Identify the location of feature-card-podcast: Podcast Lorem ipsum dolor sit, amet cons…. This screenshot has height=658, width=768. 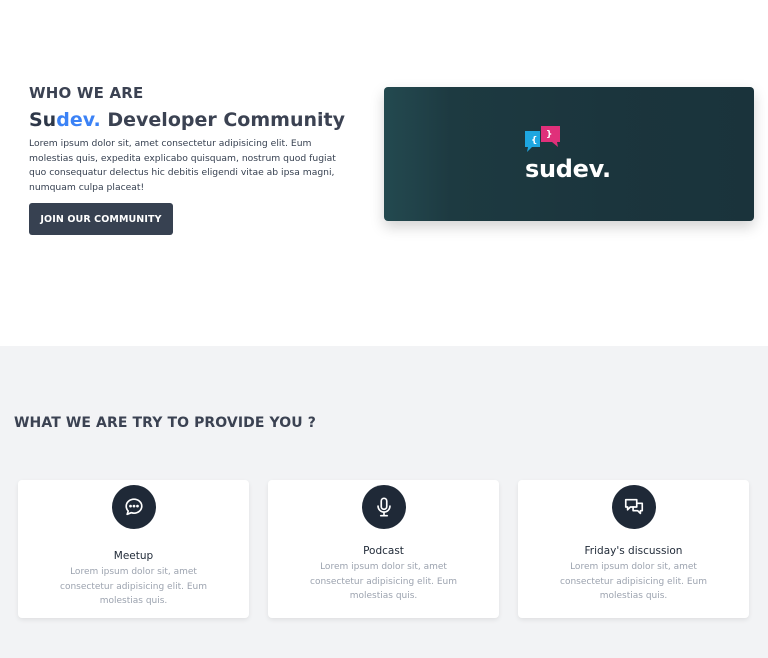
(383, 549).